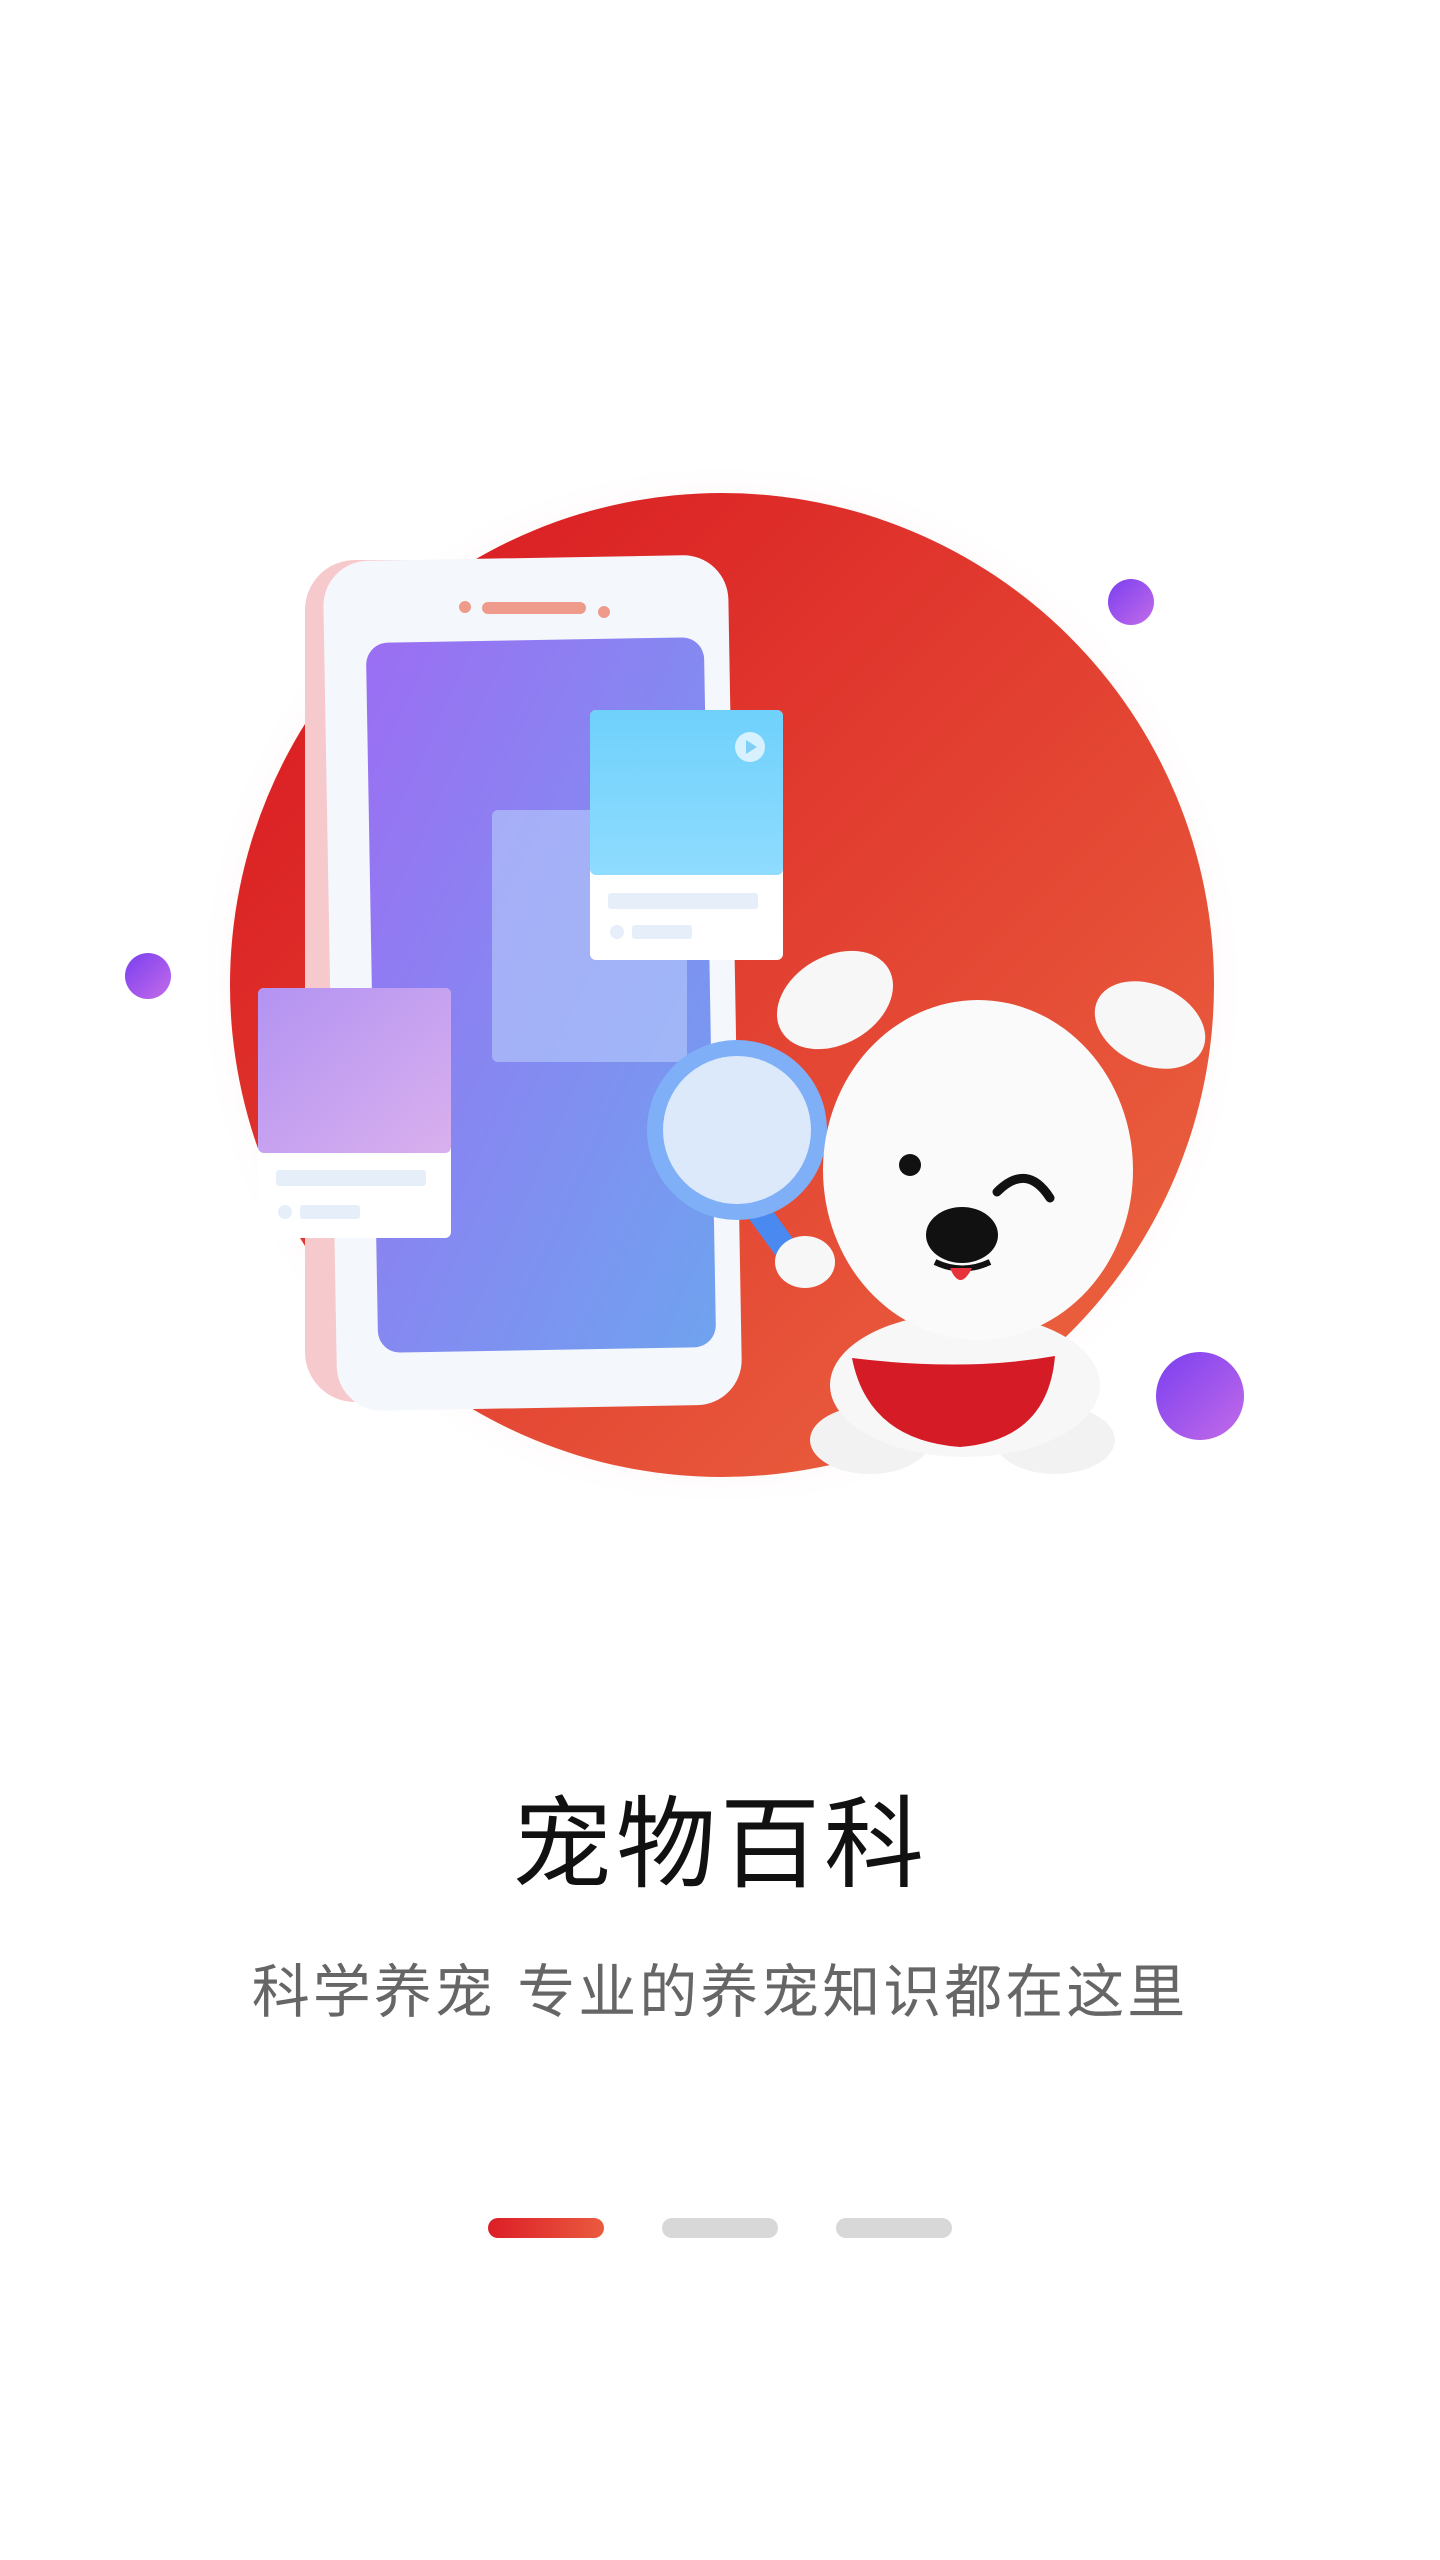 The image size is (1440, 2560). Describe the element at coordinates (1200, 1396) in the screenshot. I see `decorative-dot-bottom-right` at that location.